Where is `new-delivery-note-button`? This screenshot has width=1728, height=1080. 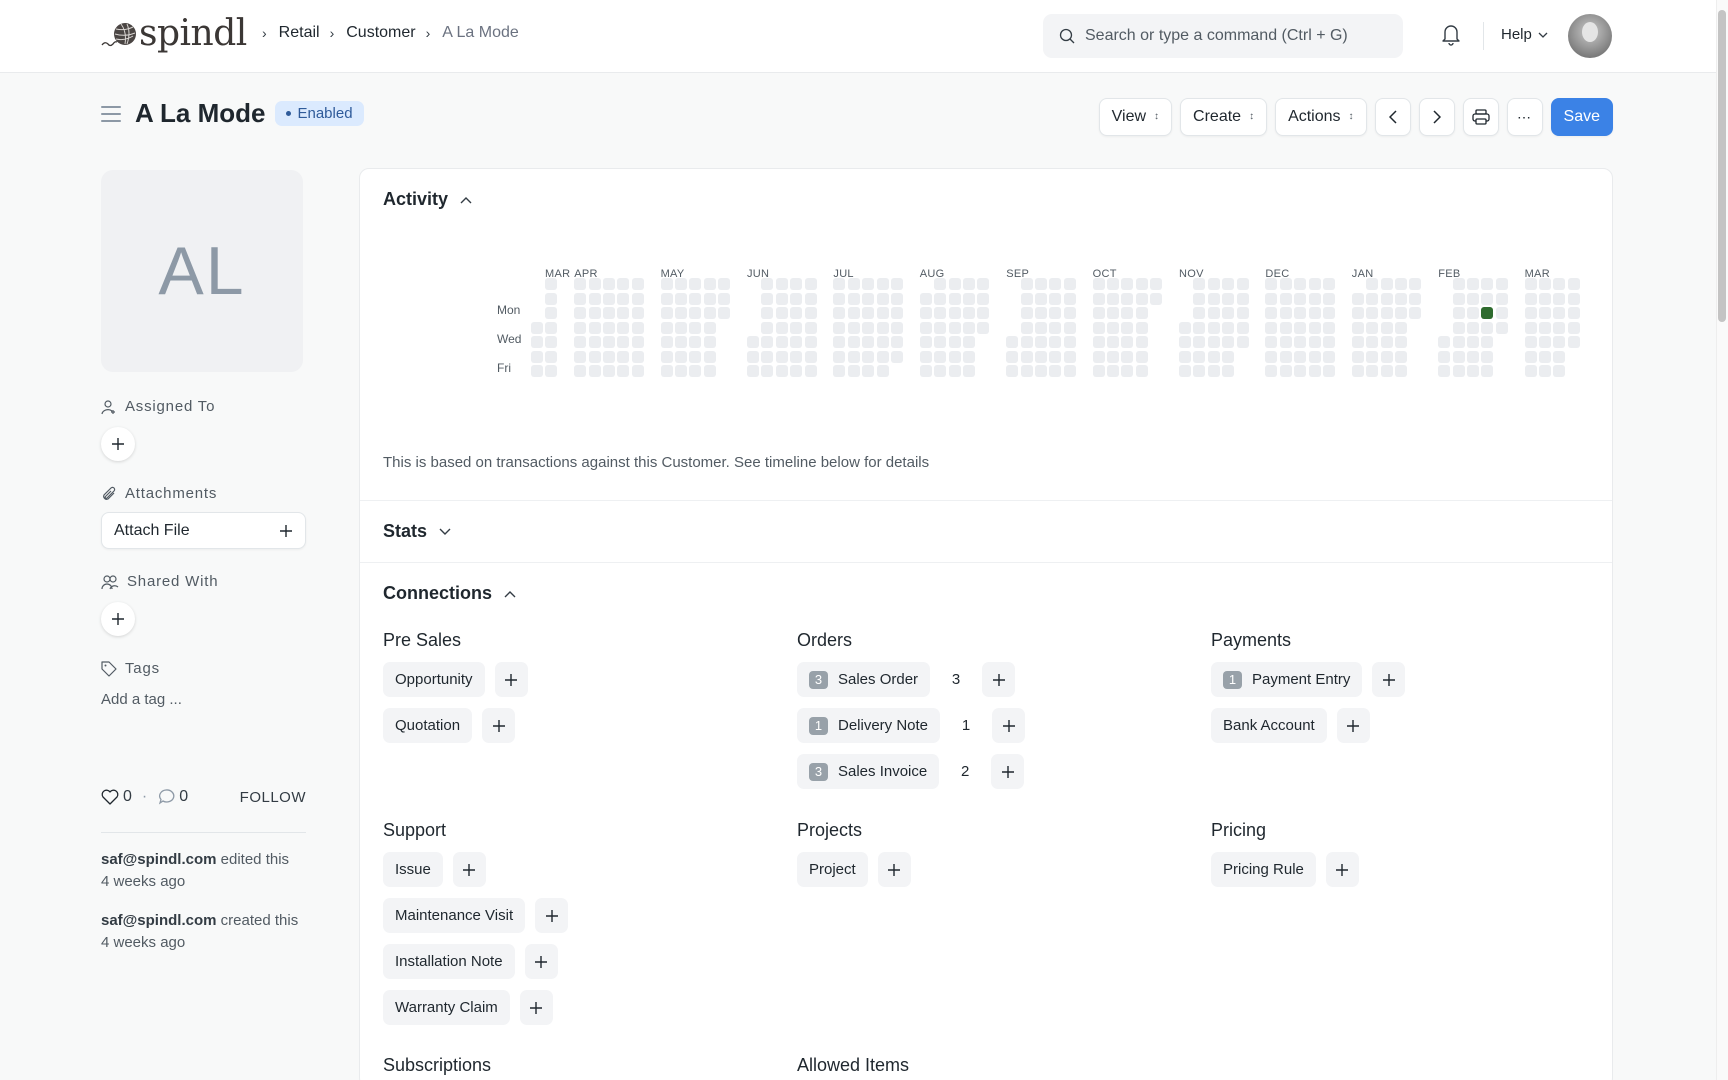
new-delivery-note-button is located at coordinates (1009, 725).